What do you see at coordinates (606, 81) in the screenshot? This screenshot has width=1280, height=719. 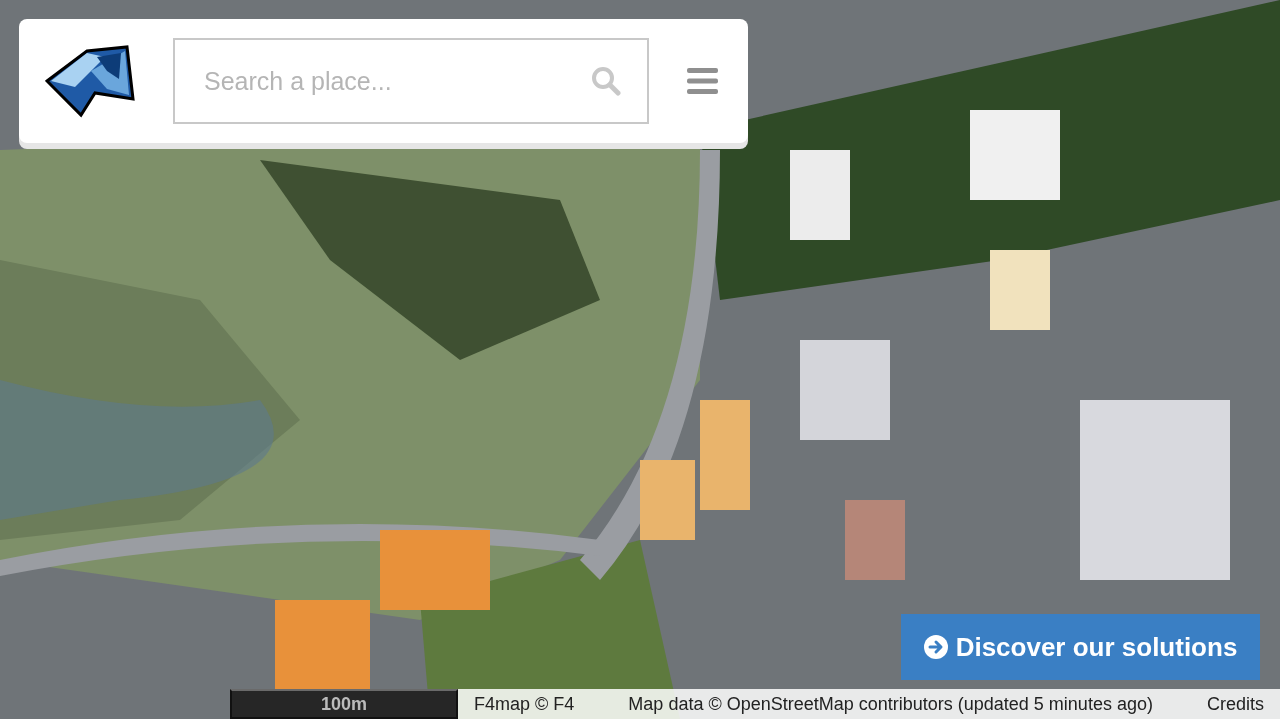 I see `search-icon` at bounding box center [606, 81].